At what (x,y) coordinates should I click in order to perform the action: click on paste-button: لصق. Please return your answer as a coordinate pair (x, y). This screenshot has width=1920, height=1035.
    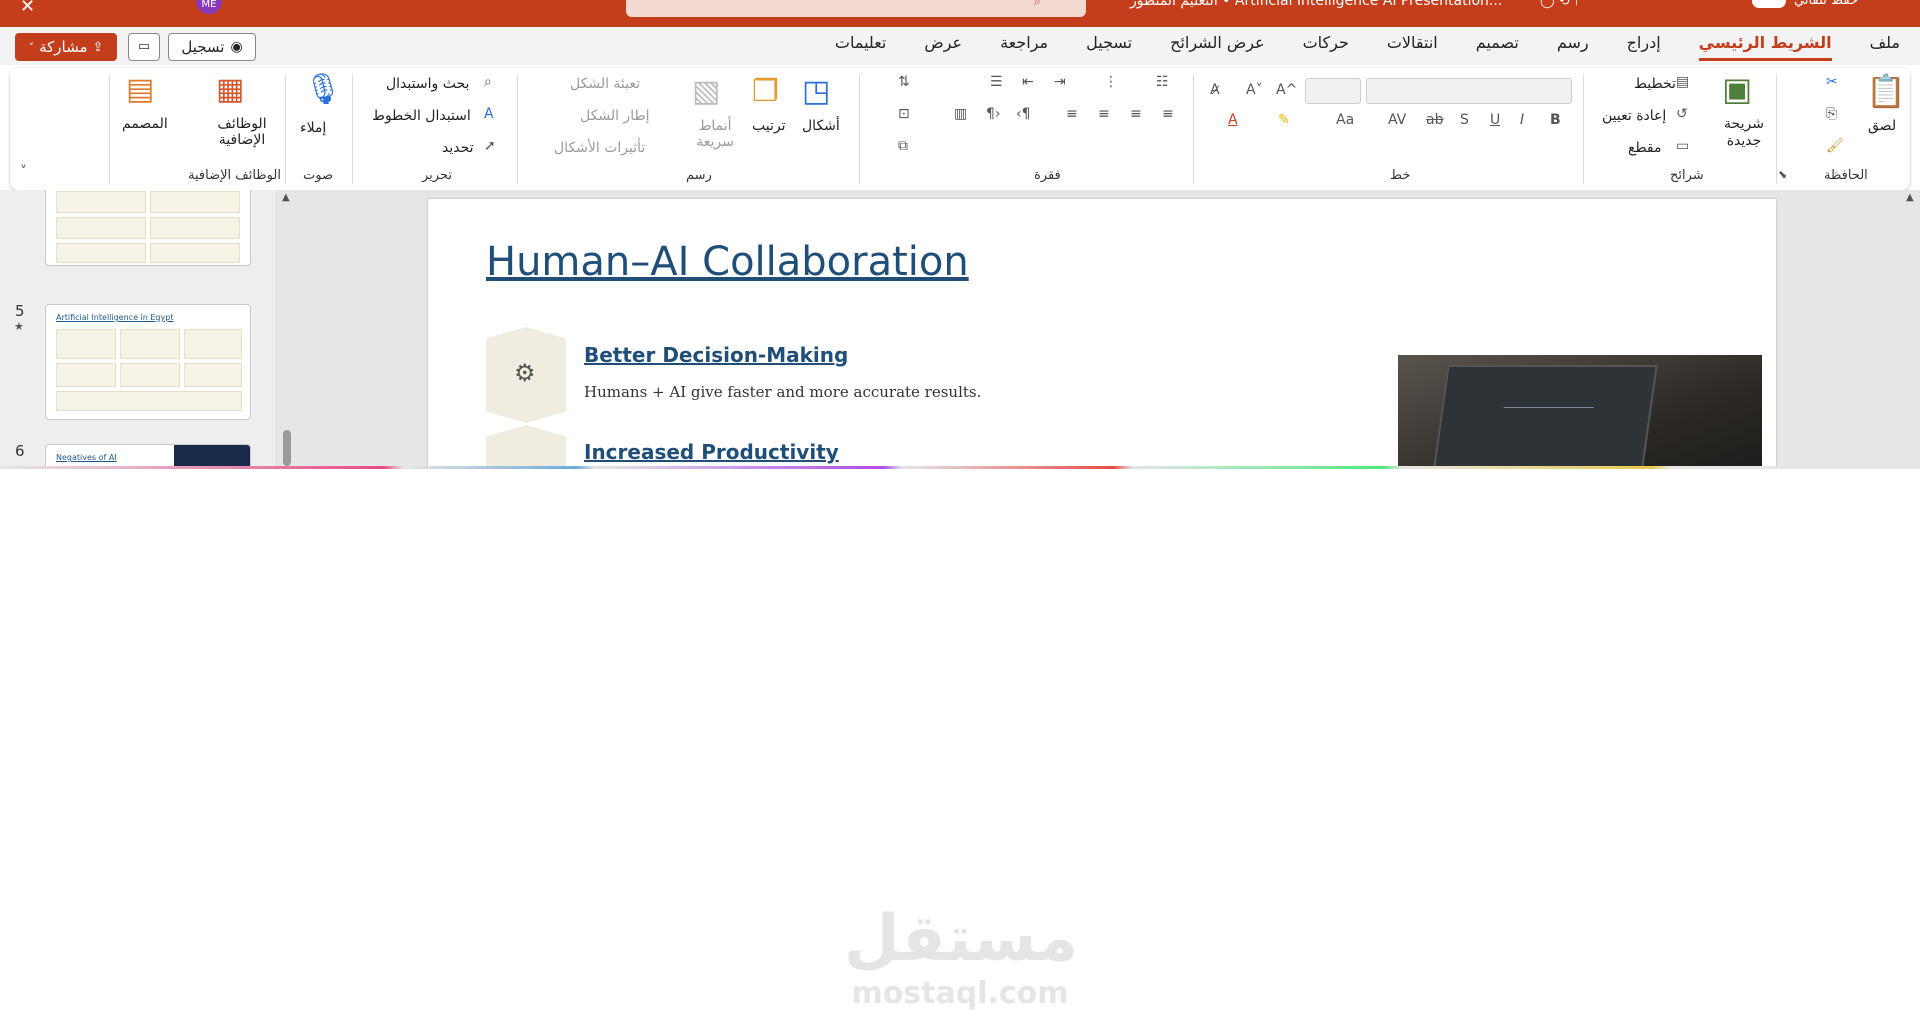
    Looking at the image, I should click on (1882, 126).